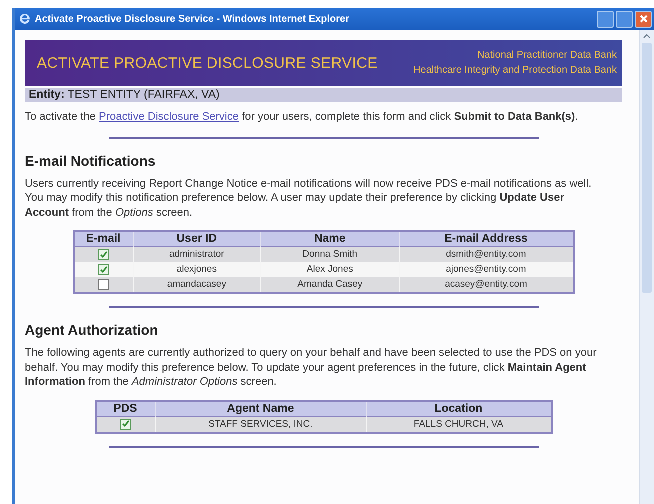 This screenshot has width=654, height=504. I want to click on page-title: ACTIVATE PROACTIVE DISCLOSURE SERVICE, so click(207, 63).